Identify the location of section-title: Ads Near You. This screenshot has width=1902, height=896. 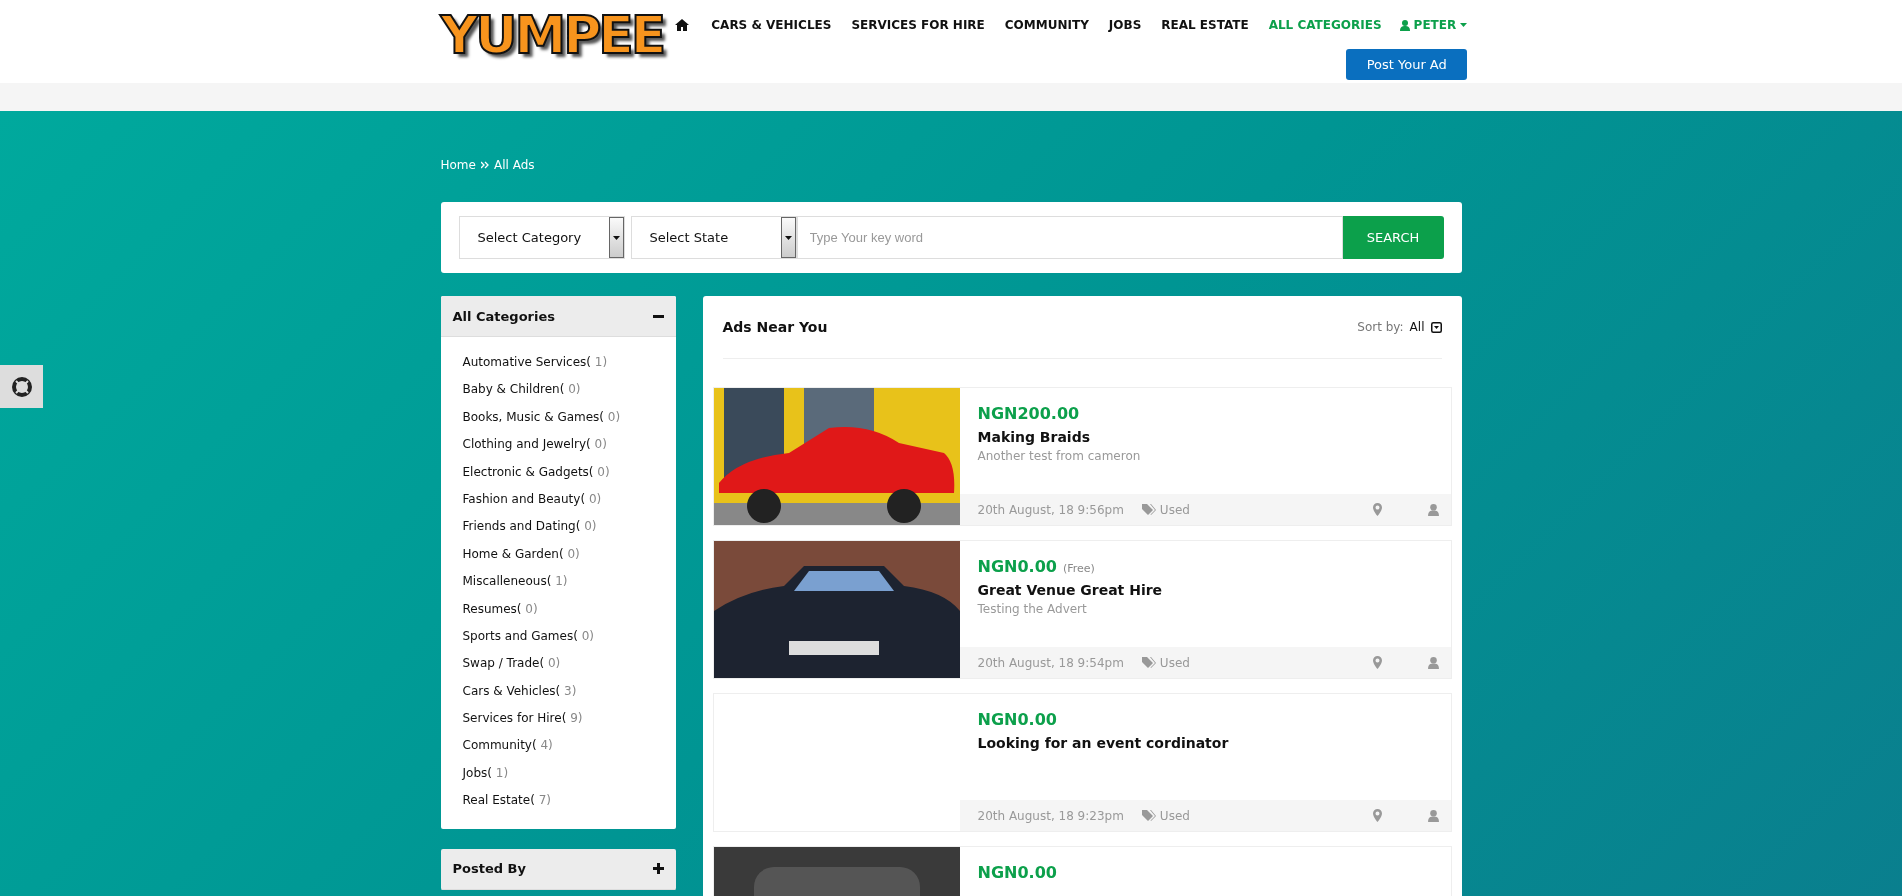
(775, 327).